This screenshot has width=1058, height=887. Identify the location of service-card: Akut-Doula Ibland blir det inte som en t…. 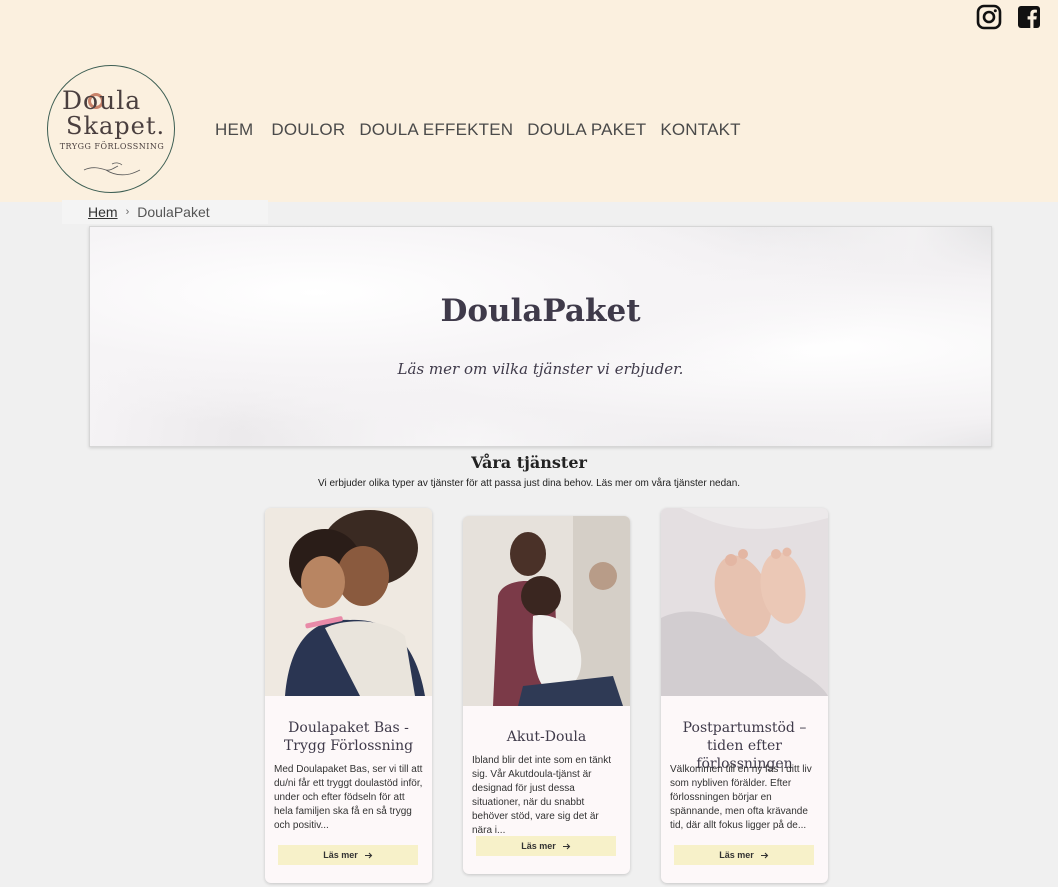
(546, 695).